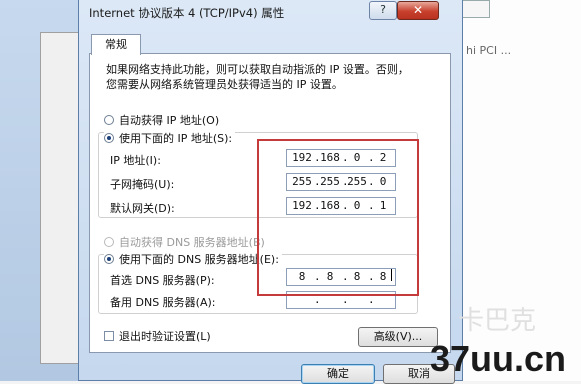  Describe the element at coordinates (357, 157) in the screenshot. I see `ip-octet-3: 0` at that location.